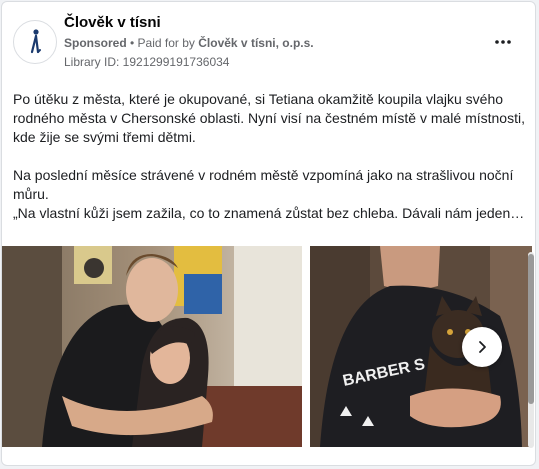 The image size is (539, 469). I want to click on carousel-next-button, so click(482, 347).